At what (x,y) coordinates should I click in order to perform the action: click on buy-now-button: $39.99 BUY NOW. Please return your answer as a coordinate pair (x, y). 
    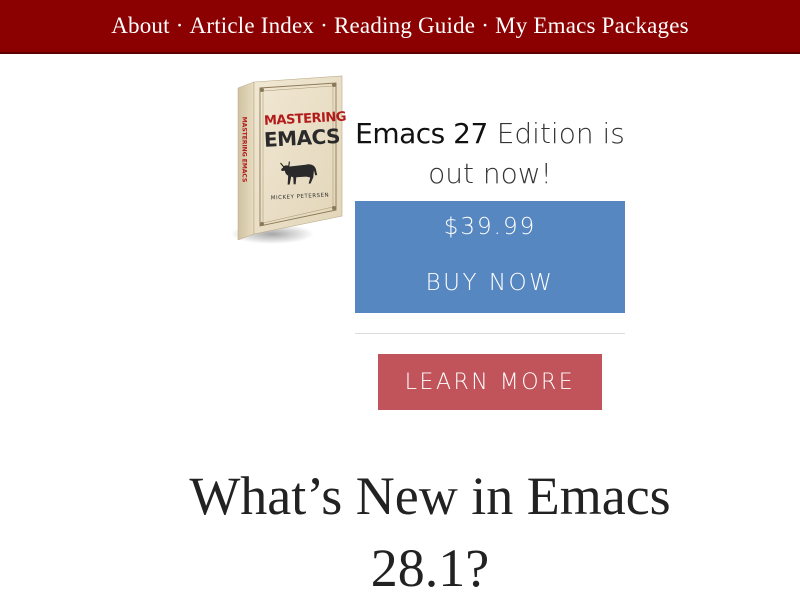
    Looking at the image, I should click on (490, 257).